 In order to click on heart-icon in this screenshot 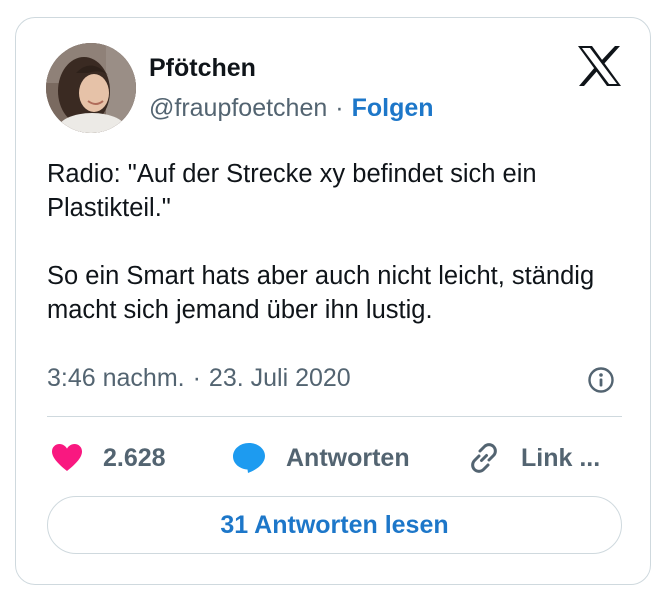, I will do `click(67, 458)`.